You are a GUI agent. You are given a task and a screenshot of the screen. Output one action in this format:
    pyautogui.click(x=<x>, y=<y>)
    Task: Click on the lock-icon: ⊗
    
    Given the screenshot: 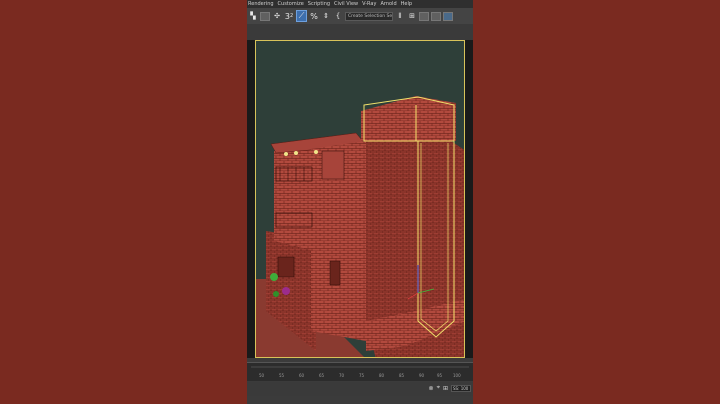 What is the action you would take?
    pyautogui.click(x=431, y=388)
    